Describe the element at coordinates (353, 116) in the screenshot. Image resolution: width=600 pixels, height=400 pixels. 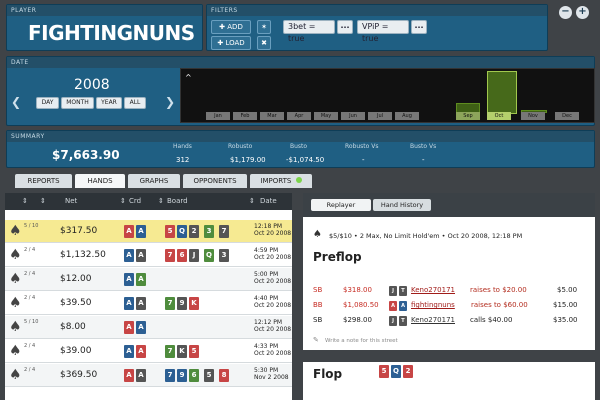
I see `month-jun: Jun` at that location.